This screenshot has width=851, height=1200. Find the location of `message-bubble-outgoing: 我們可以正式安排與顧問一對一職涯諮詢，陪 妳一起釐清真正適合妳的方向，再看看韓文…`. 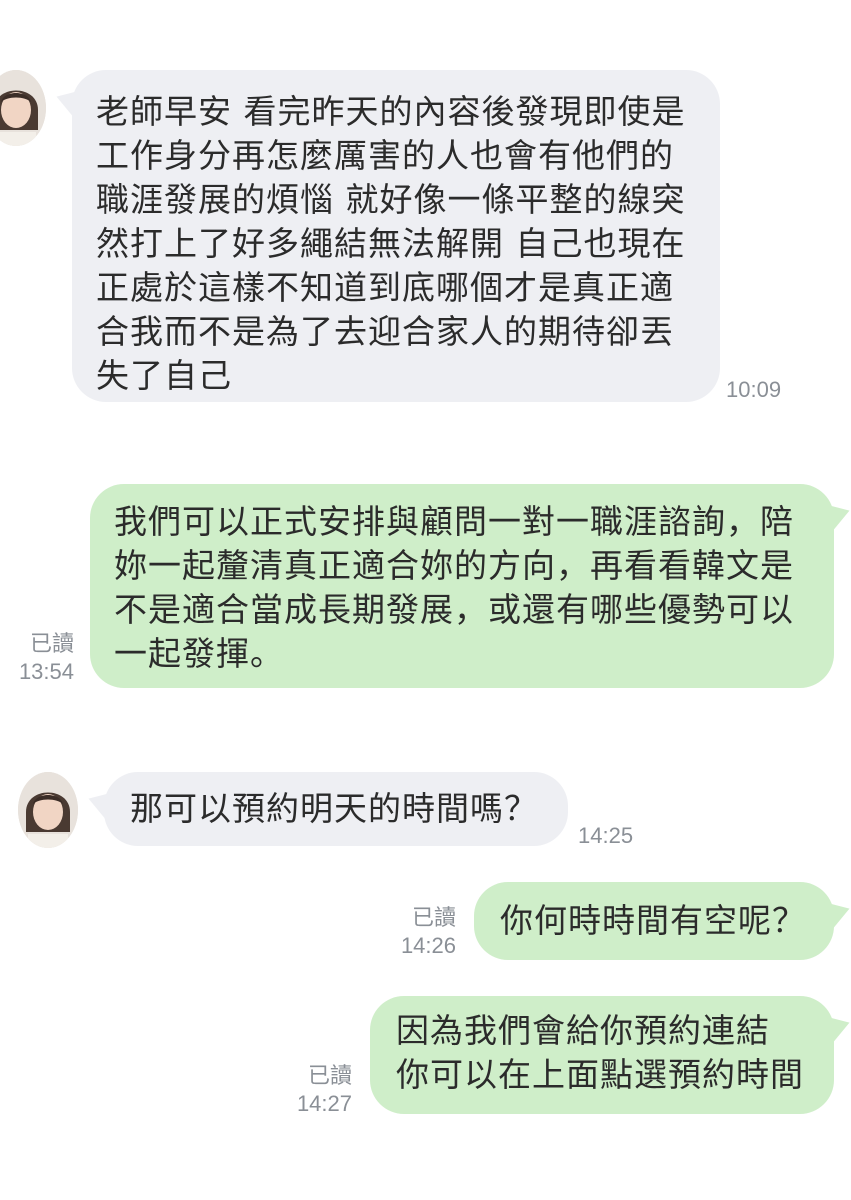

message-bubble-outgoing: 我們可以正式安排與顧問一對一職涯諮詢，陪 妳一起釐清真正適合妳的方向，再看看韓文… is located at coordinates (462, 586).